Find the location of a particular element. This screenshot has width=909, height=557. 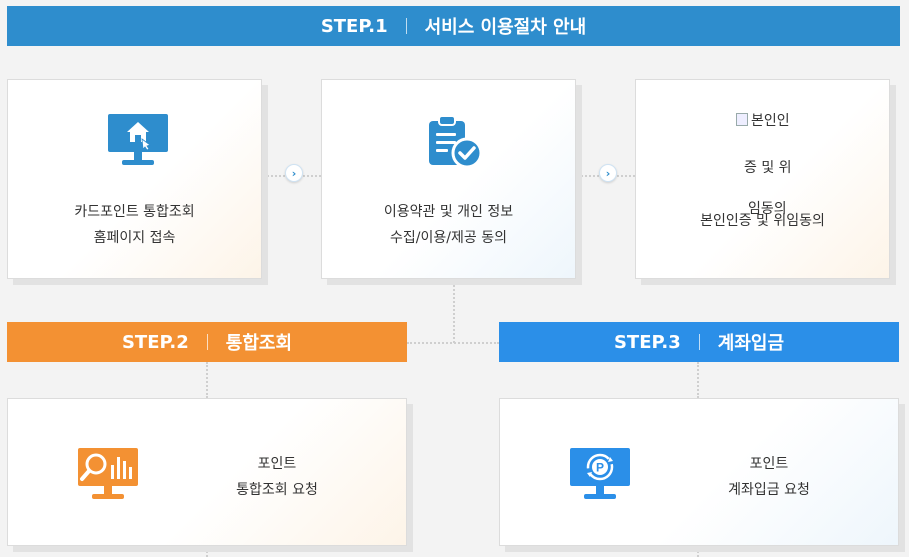

card-line: 본인인증 및 위임동의 is located at coordinates (762, 221).